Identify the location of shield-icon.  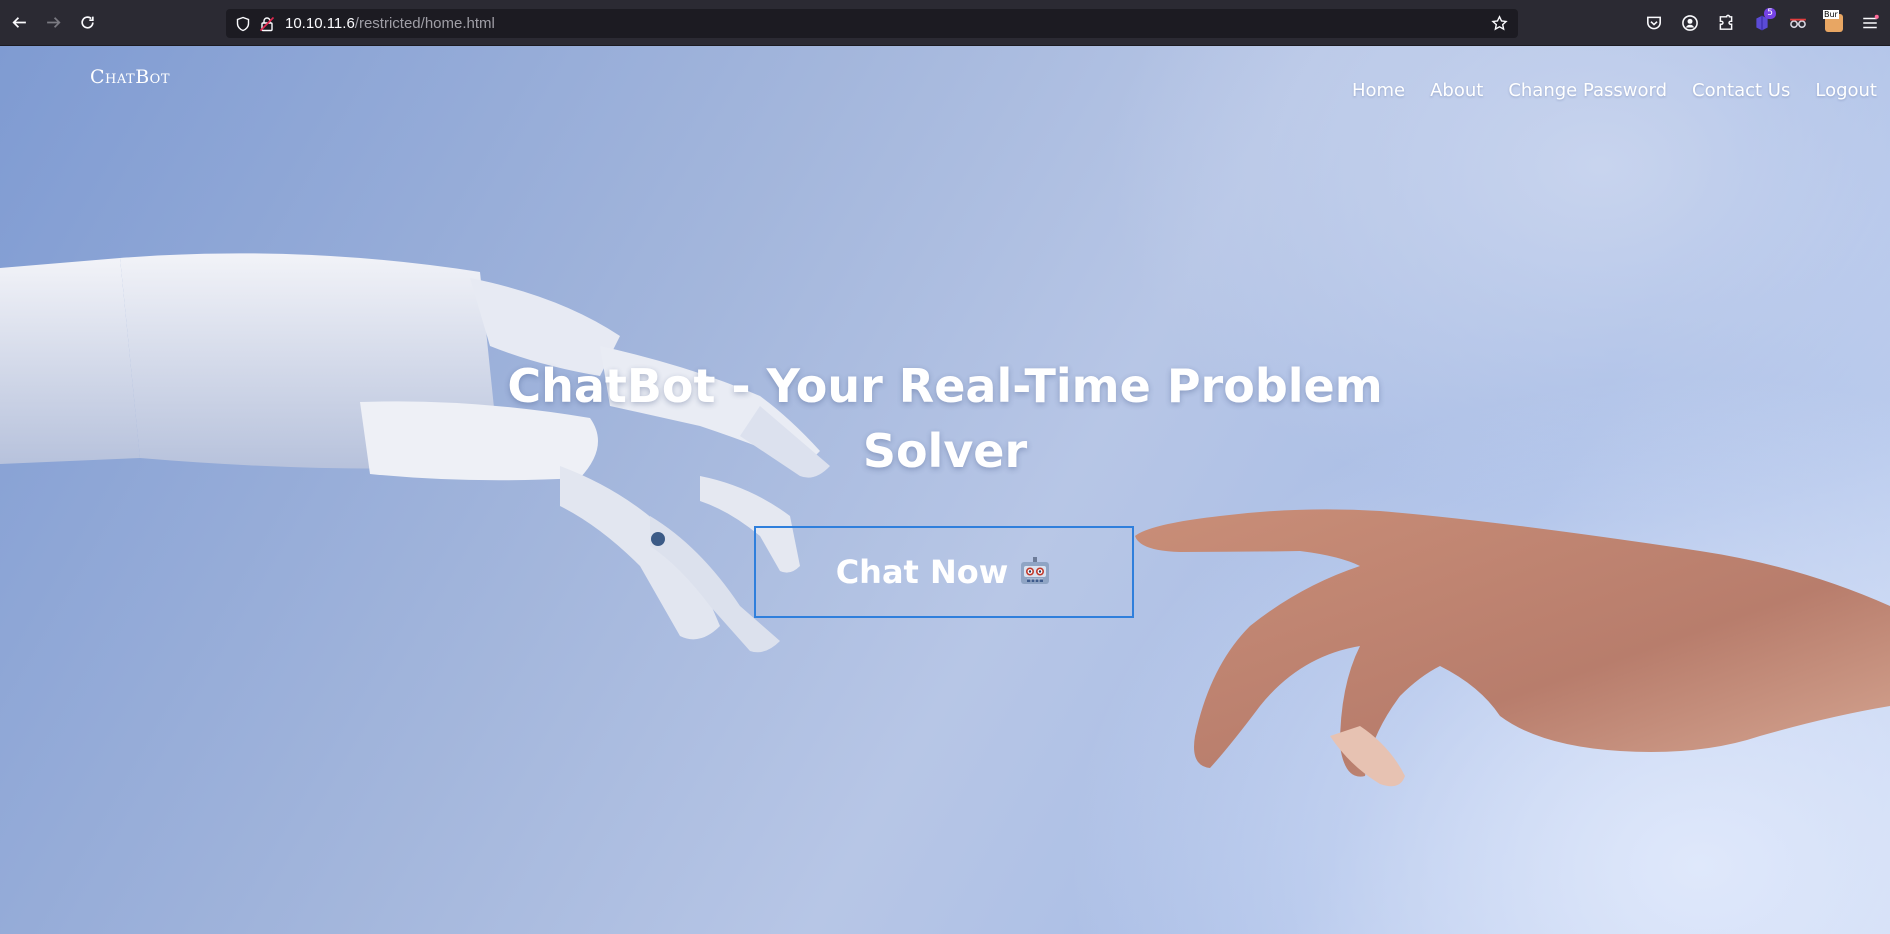
(243, 24).